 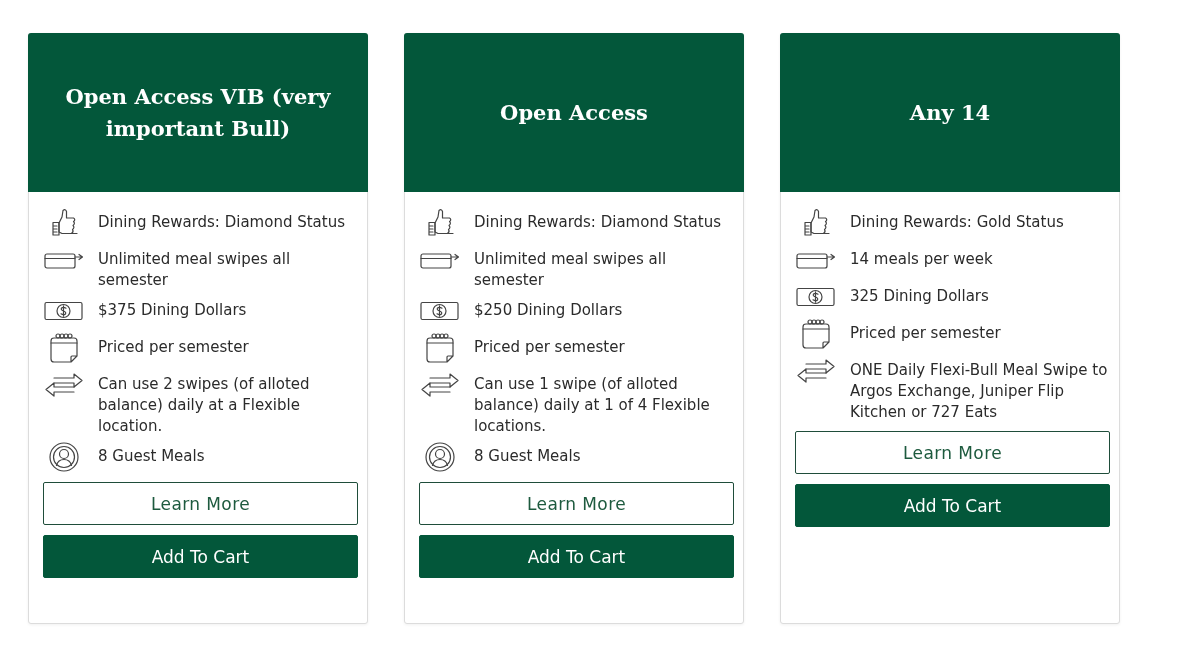 What do you see at coordinates (198, 112) in the screenshot?
I see `plan-title: Open Access VIB (very important Bull)` at bounding box center [198, 112].